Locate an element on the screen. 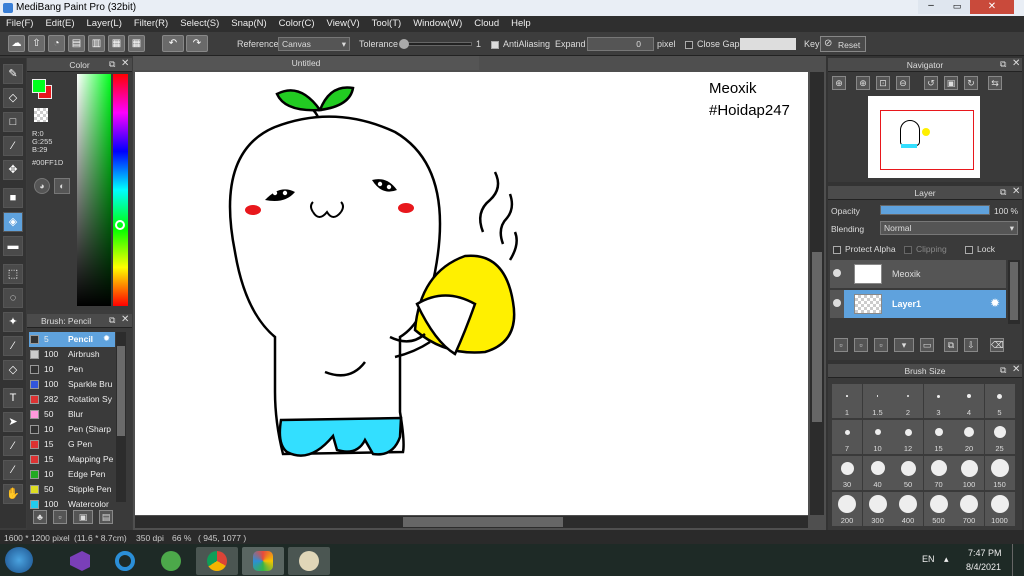 This screenshot has width=1024, height=576. layer-row-selected: Layer1 ✹ is located at coordinates (918, 304).